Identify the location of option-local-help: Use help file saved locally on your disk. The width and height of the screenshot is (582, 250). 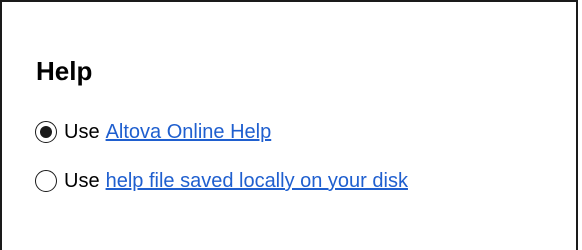
(221, 181).